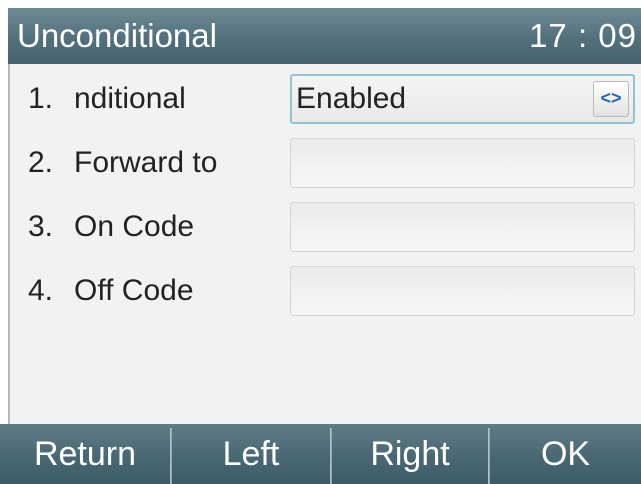 The image size is (641, 484). I want to click on setting-row-conditional: 1. nditional Enabled <>, so click(325, 98).